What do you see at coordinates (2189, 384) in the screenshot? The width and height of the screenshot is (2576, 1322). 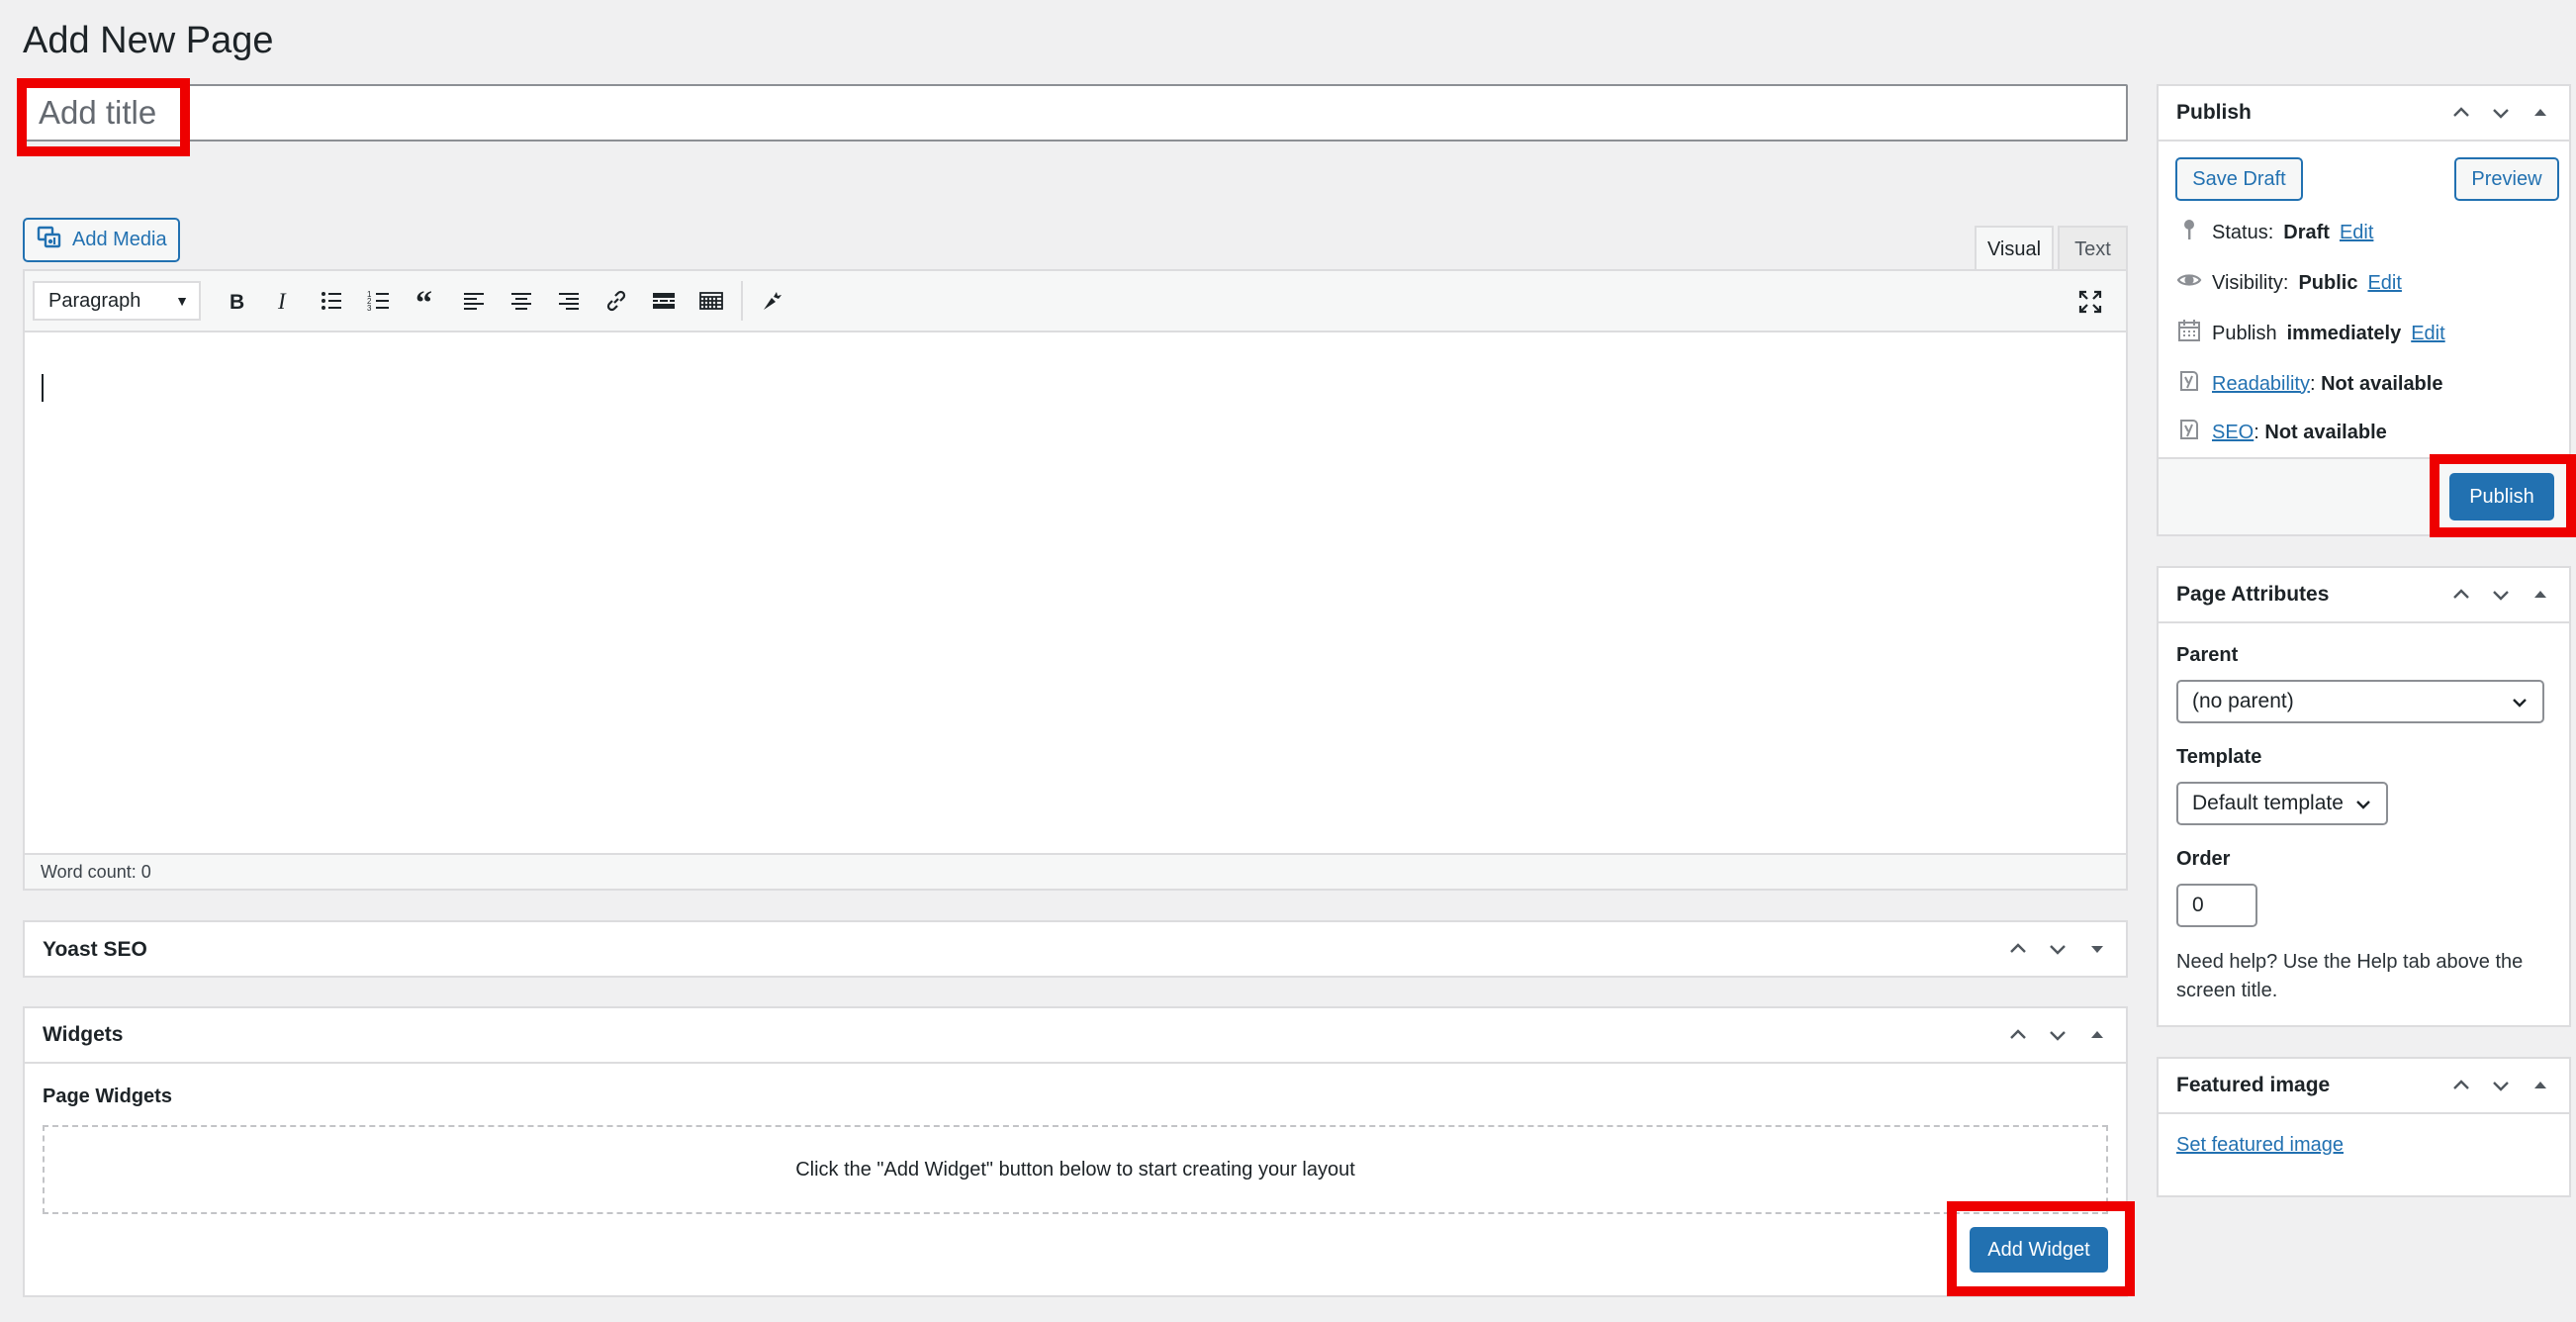 I see `yoast-icon` at bounding box center [2189, 384].